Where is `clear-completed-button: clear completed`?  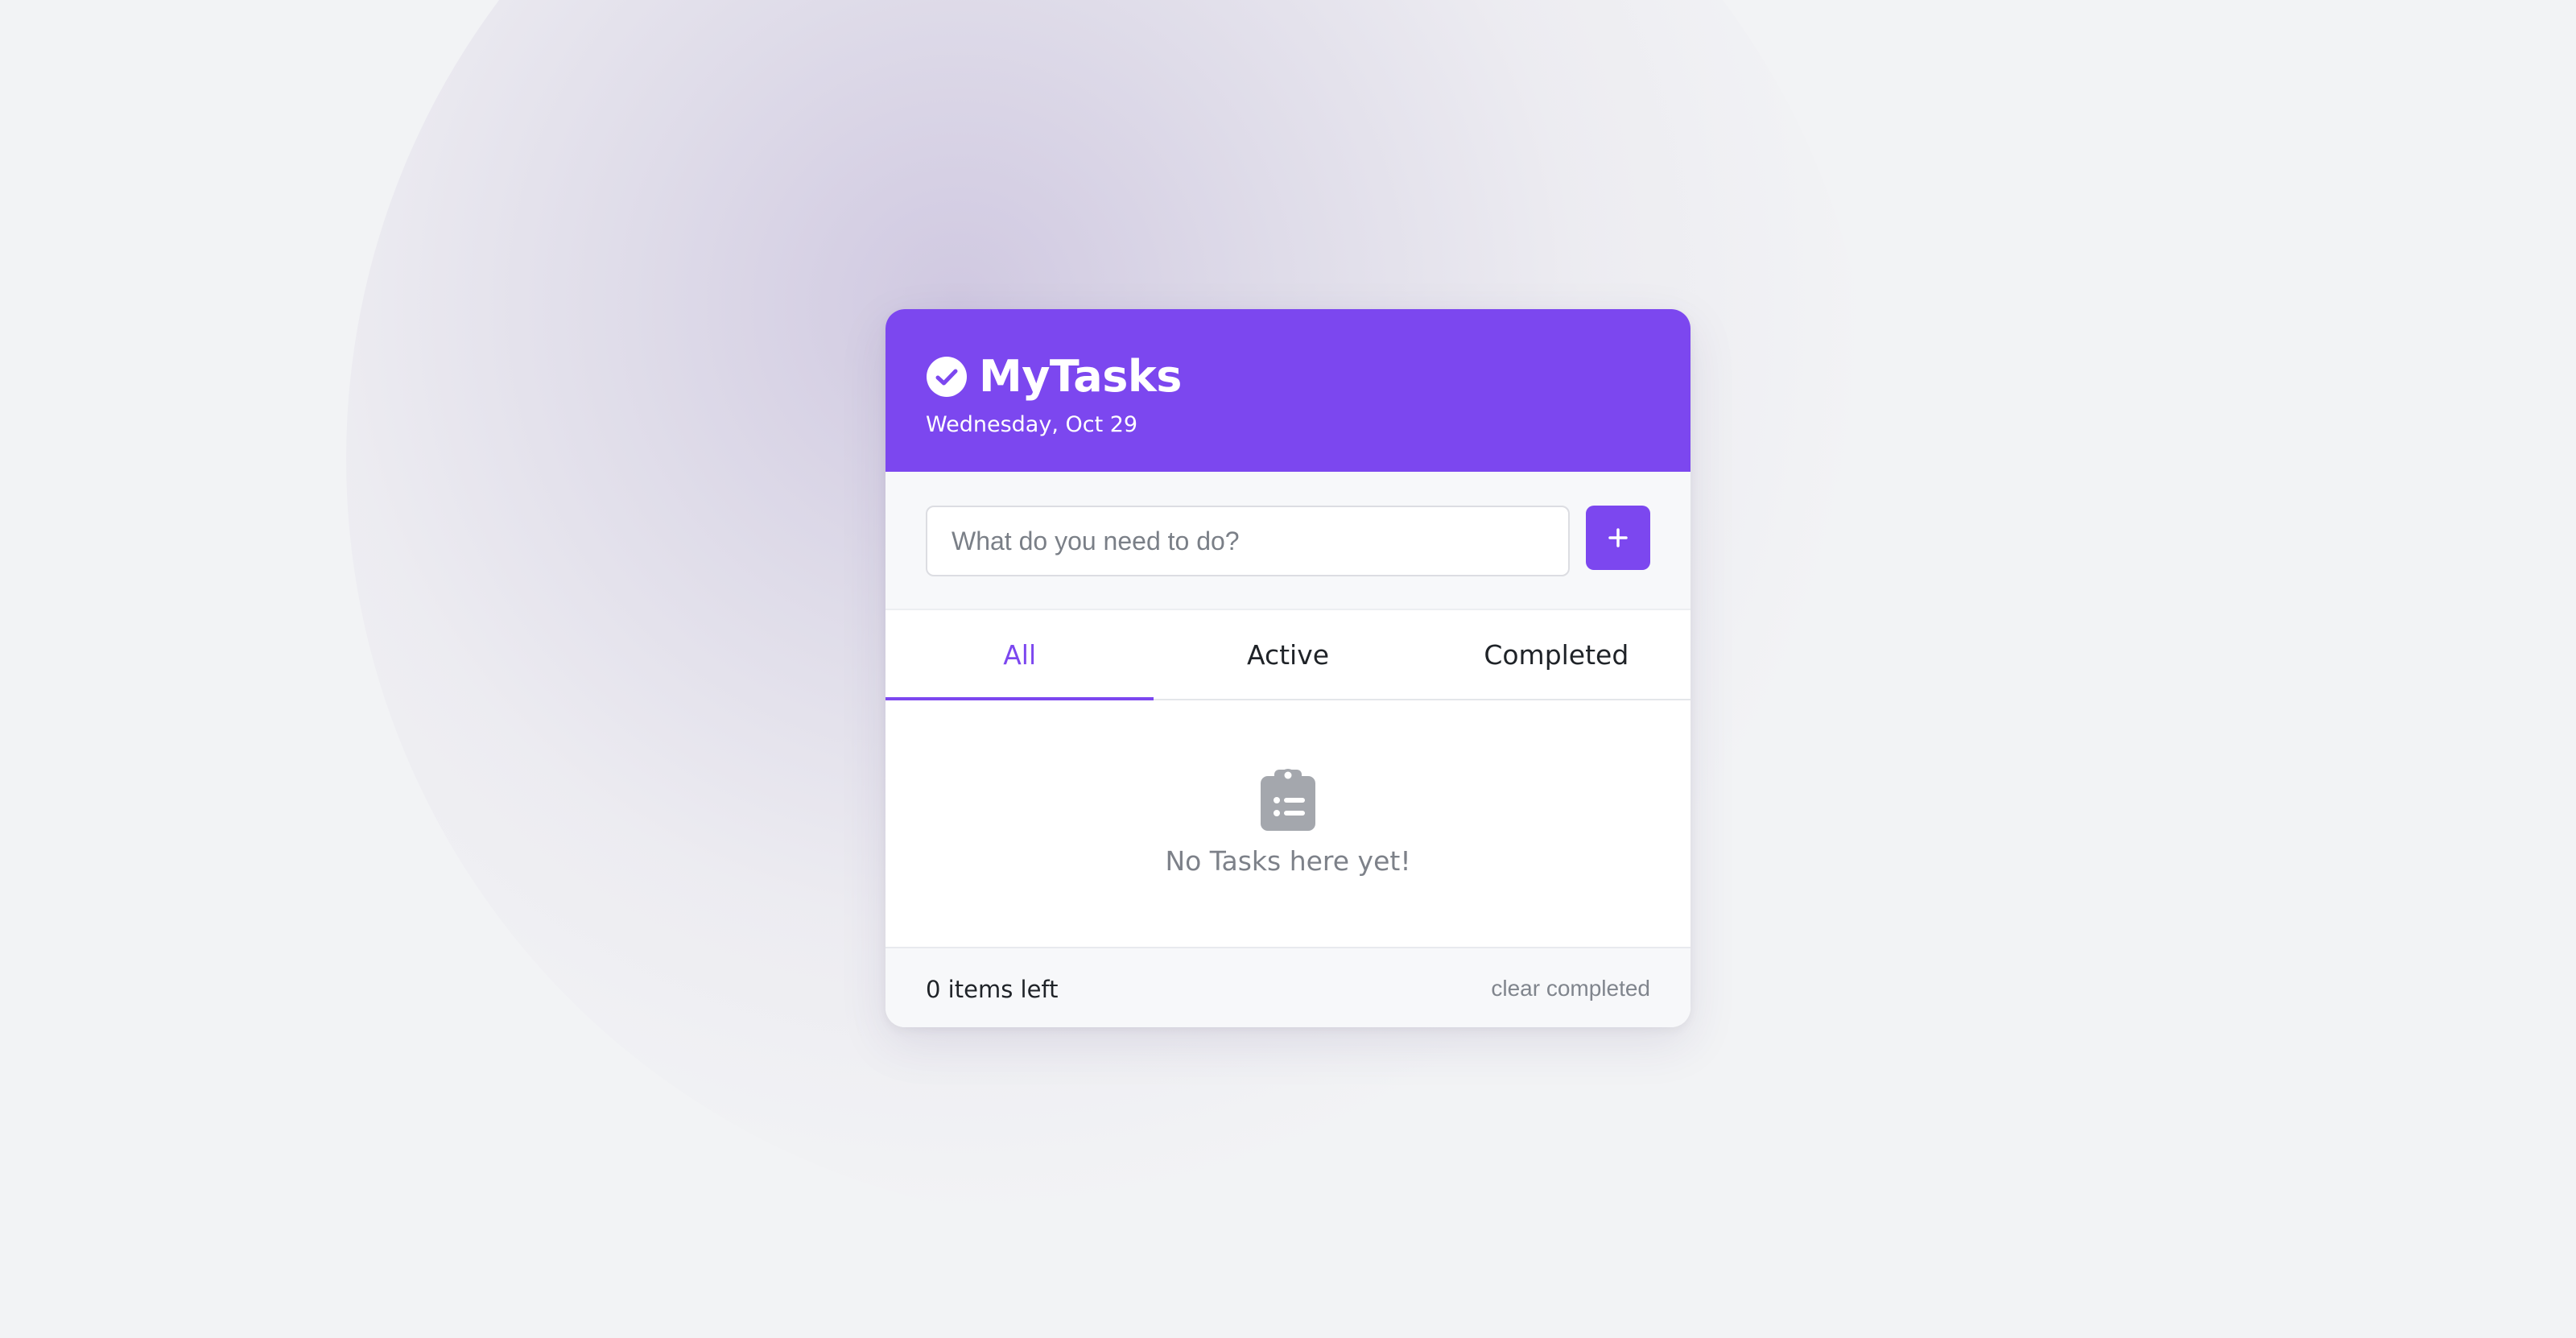
clear-completed-button: clear completed is located at coordinates (1570, 988).